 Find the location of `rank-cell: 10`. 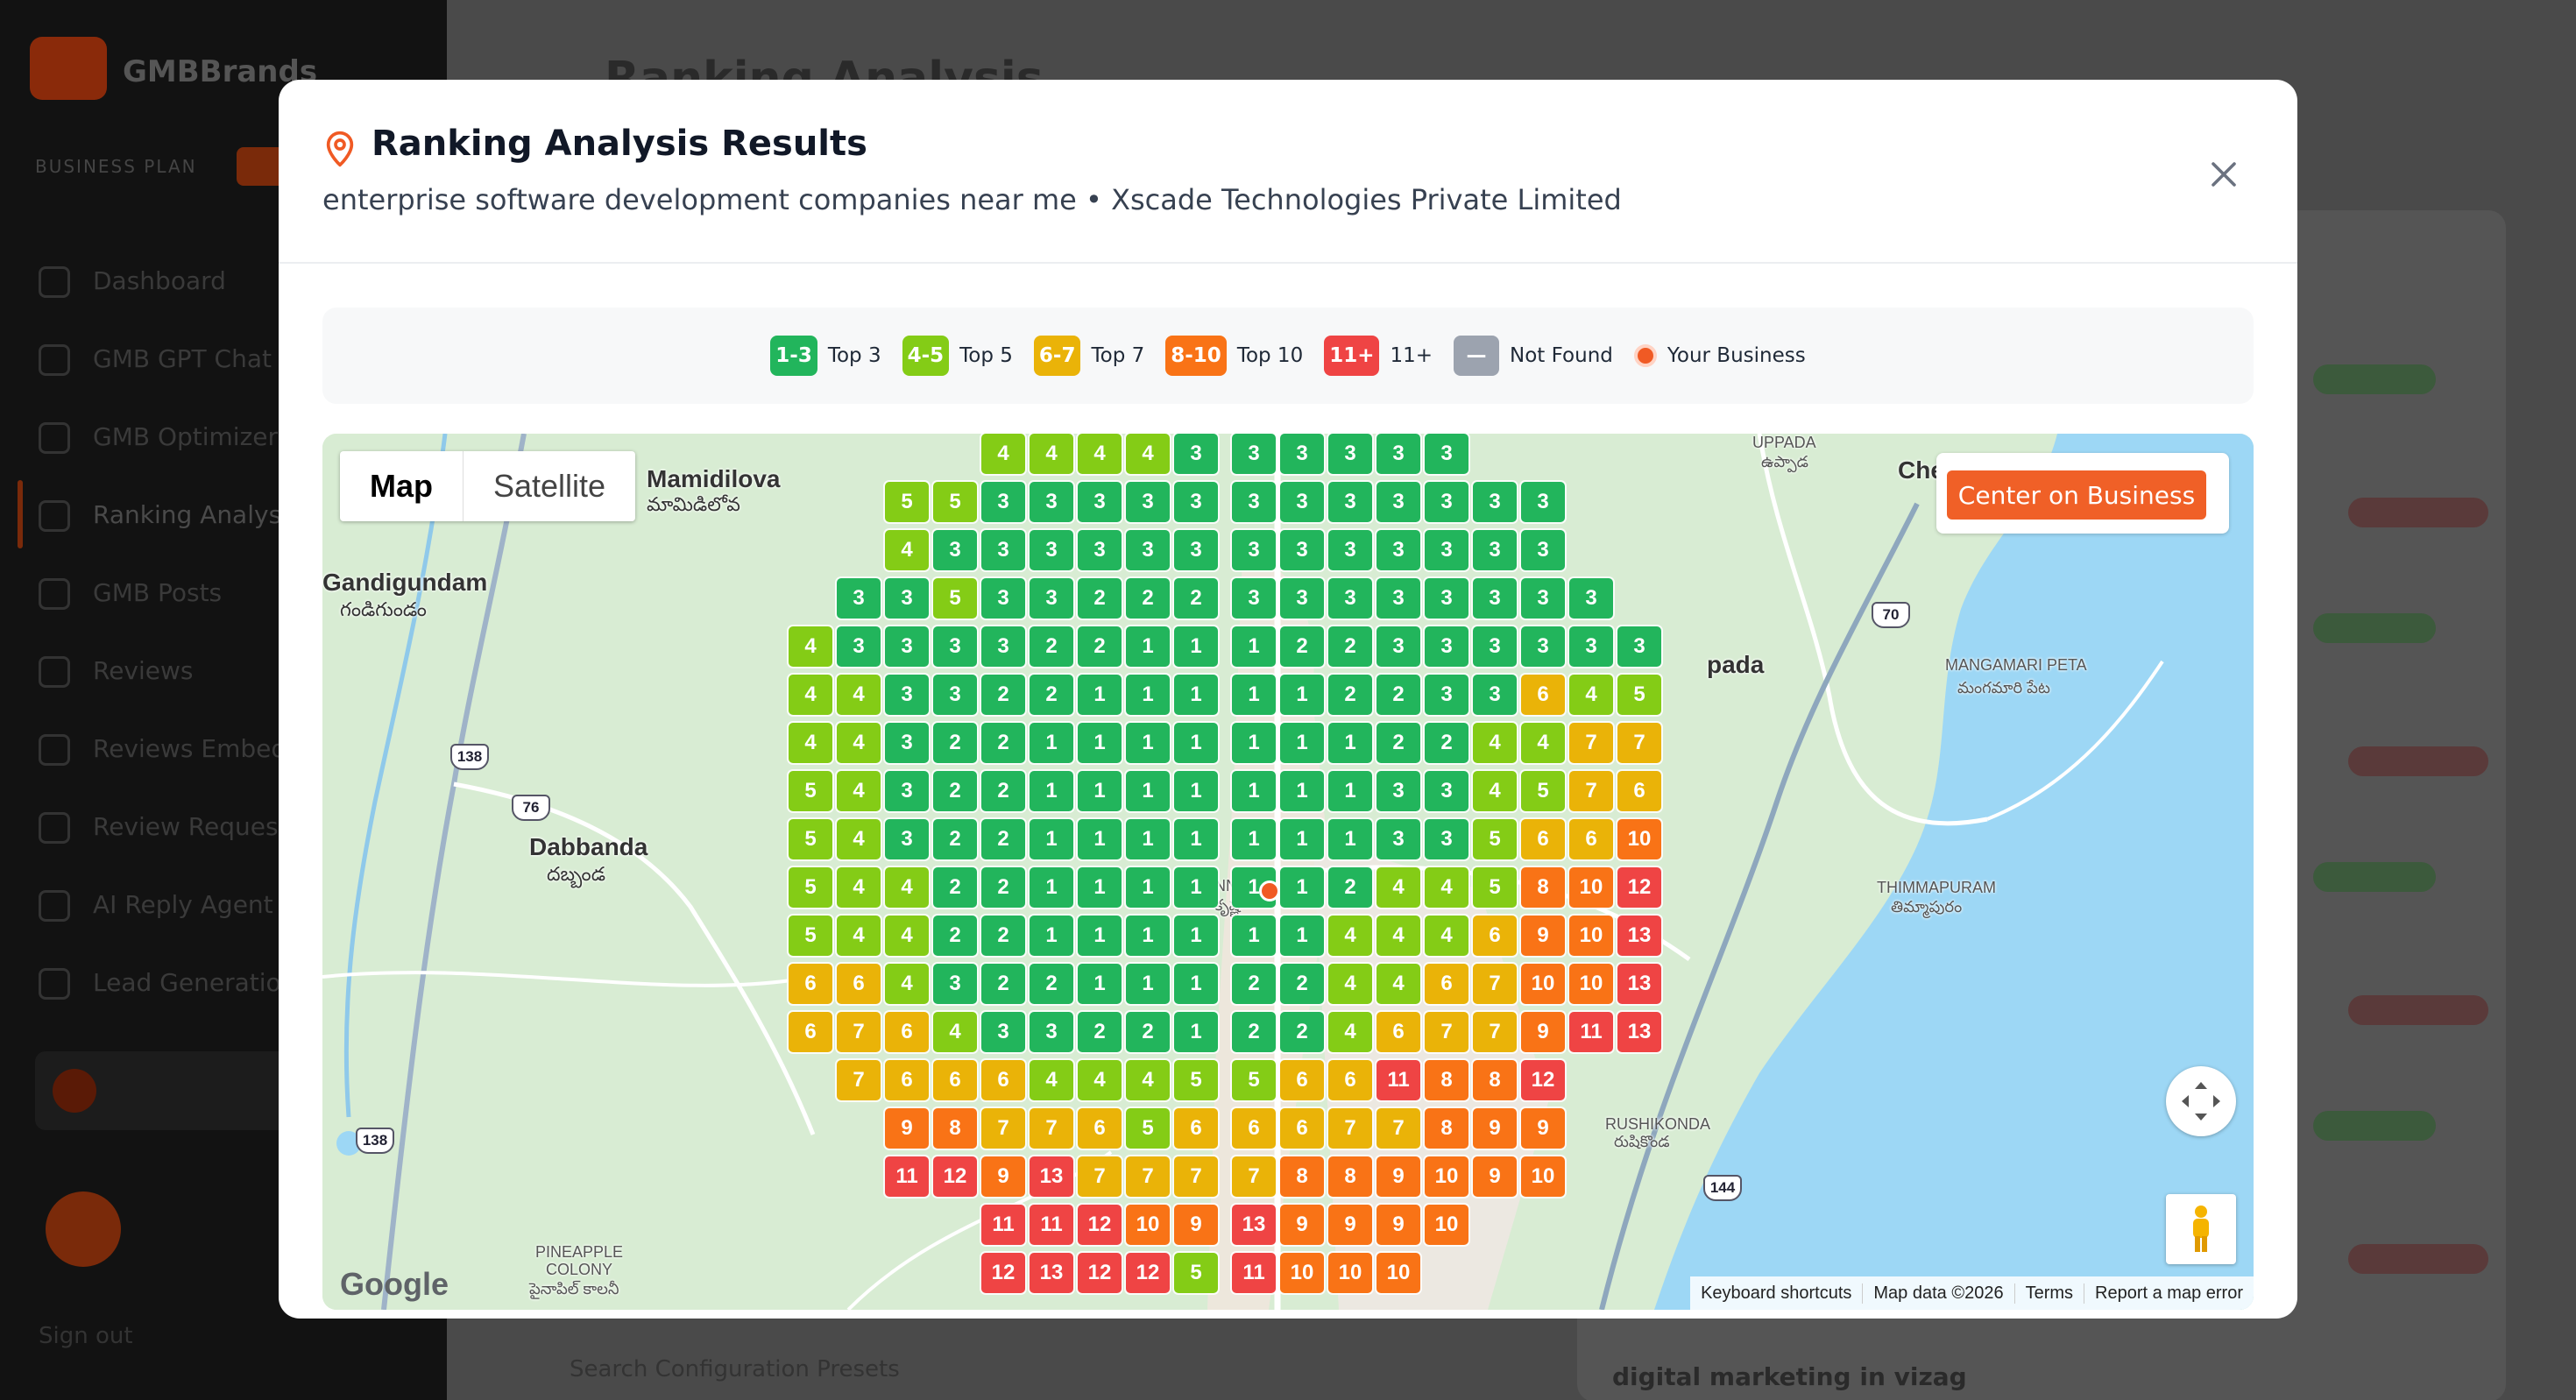

rank-cell: 10 is located at coordinates (1148, 1225).